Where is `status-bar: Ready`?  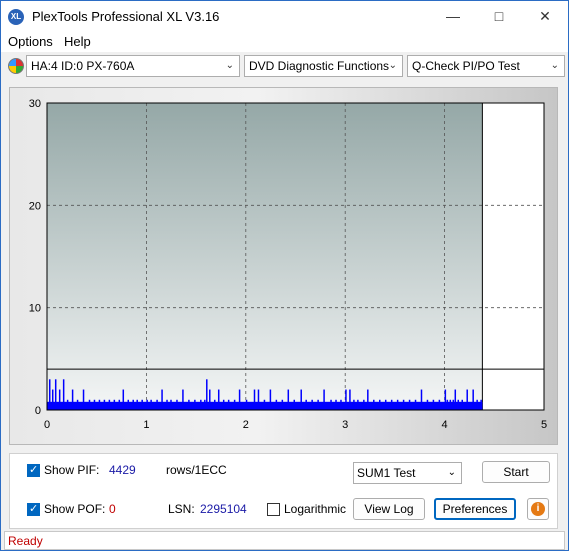 status-bar: Ready is located at coordinates (284, 540).